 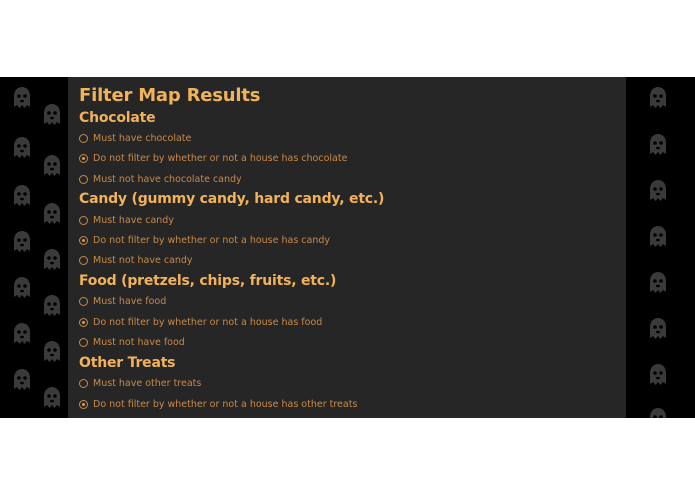 I want to click on radio-option-must-have-chocolate: Must have chocolate, so click(x=135, y=138).